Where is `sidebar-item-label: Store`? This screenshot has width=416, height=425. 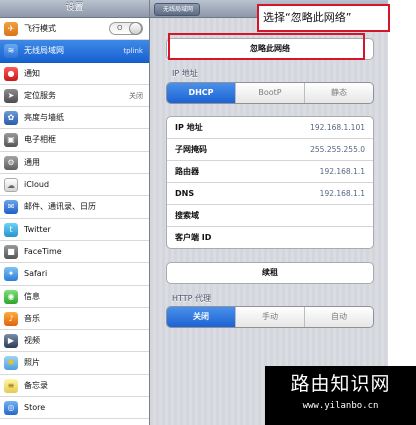
sidebar-item-label: Store is located at coordinates (35, 408).